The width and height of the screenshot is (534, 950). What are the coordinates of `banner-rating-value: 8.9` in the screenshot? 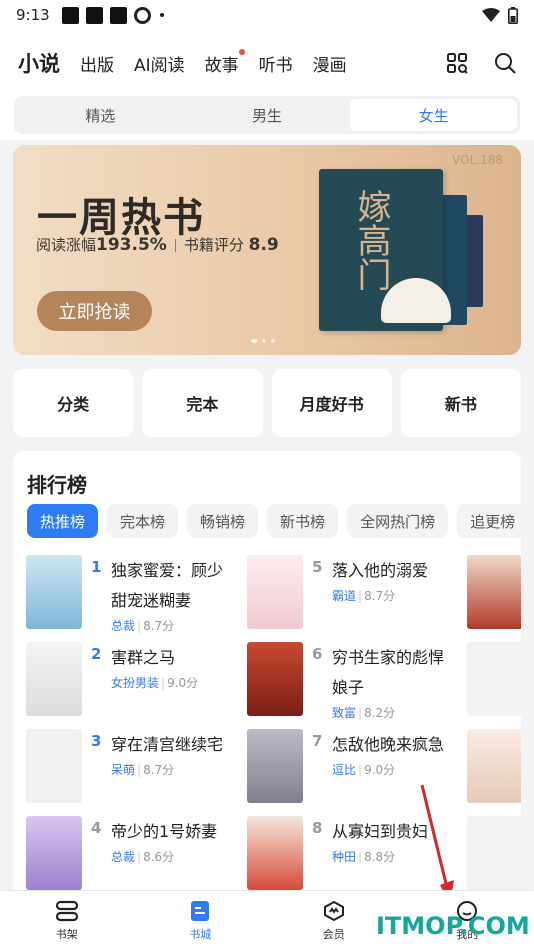 It's located at (263, 245).